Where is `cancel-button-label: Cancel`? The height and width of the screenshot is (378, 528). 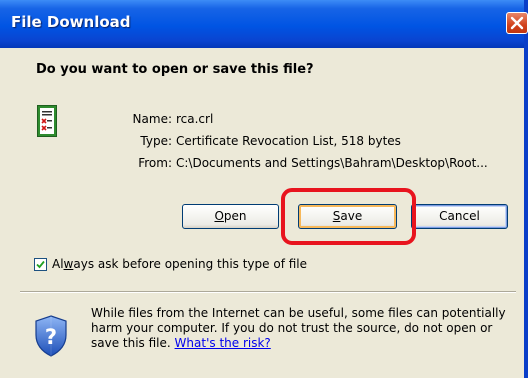
cancel-button-label: Cancel is located at coordinates (459, 216).